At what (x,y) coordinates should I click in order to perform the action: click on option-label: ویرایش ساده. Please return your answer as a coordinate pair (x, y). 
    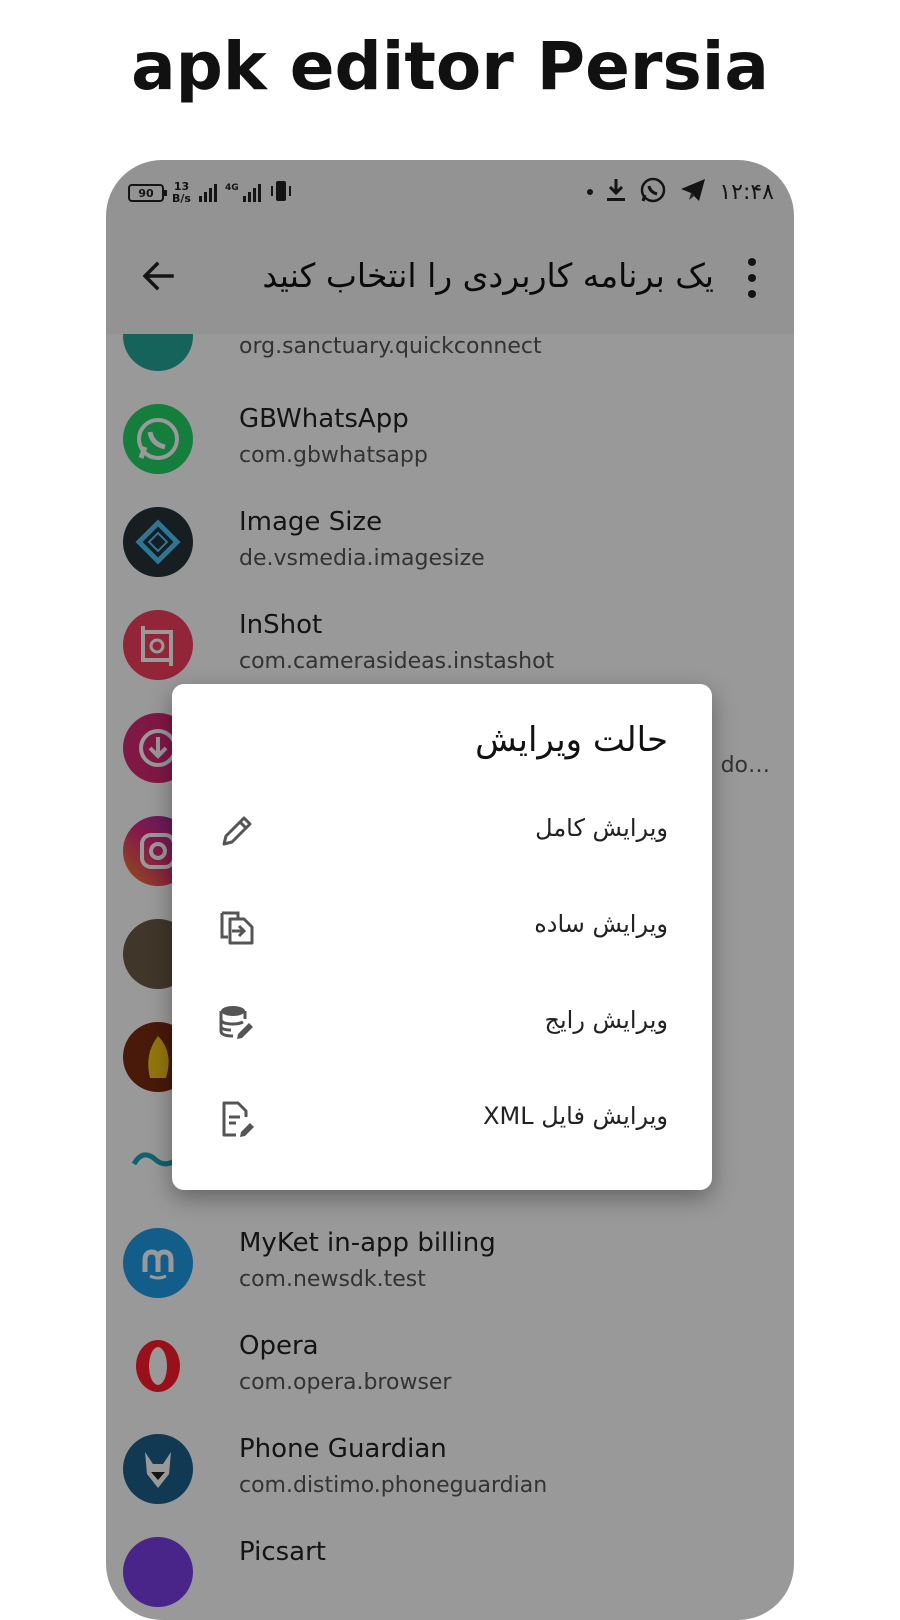
    Looking at the image, I should click on (601, 924).